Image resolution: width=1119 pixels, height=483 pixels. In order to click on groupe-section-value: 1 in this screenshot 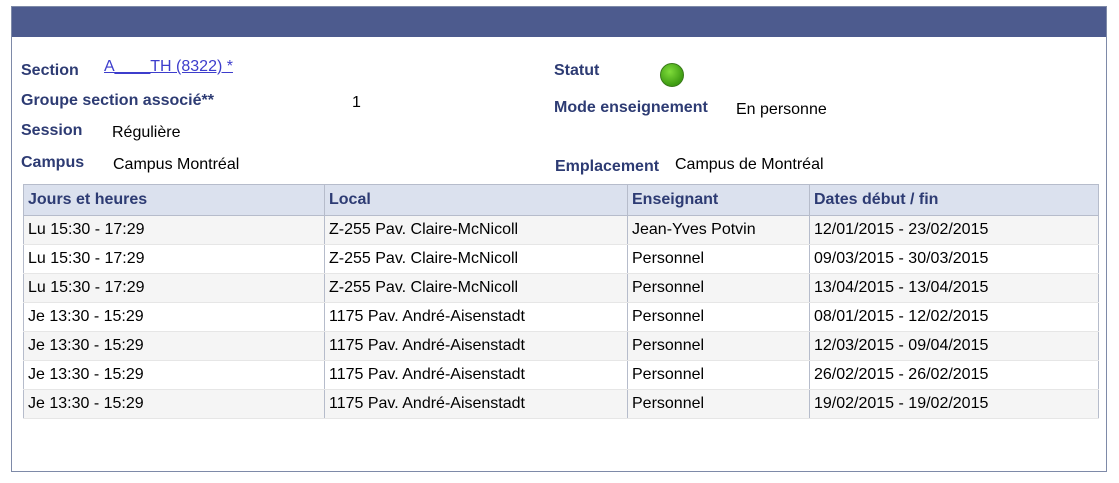, I will do `click(356, 102)`.